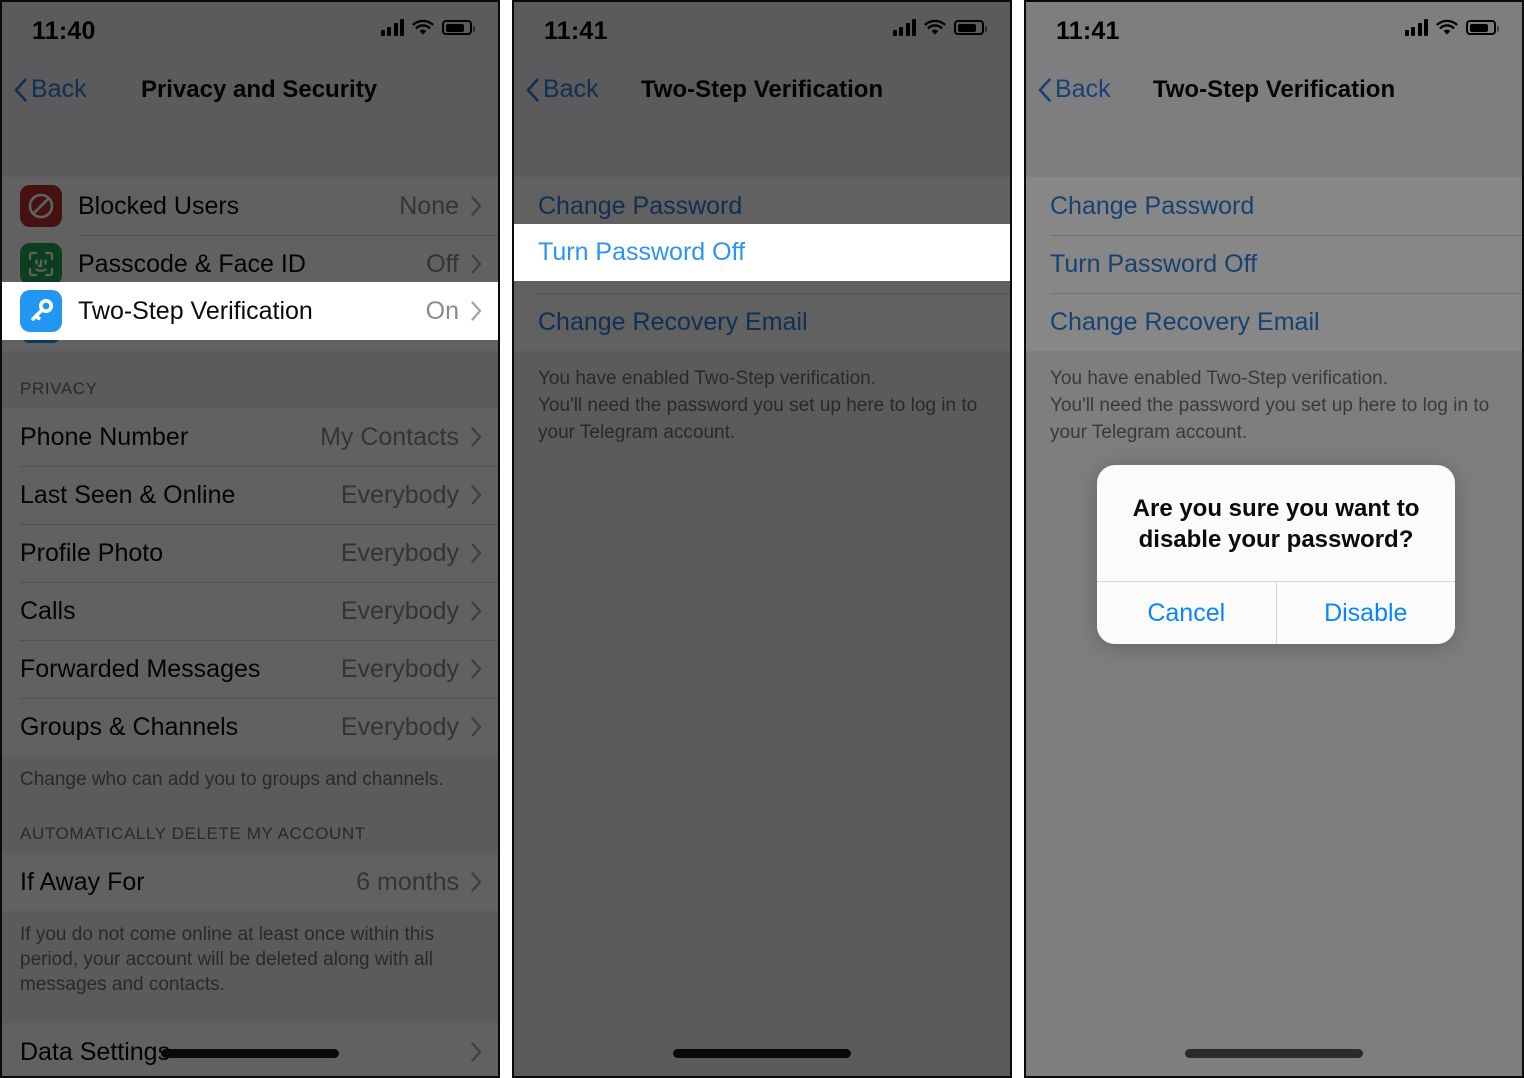  Describe the element at coordinates (64, 31) in the screenshot. I see `status-time: 11:40` at that location.